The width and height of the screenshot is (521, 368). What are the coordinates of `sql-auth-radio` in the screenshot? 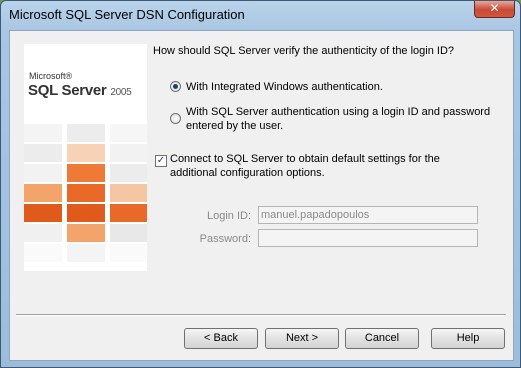 It's located at (175, 118).